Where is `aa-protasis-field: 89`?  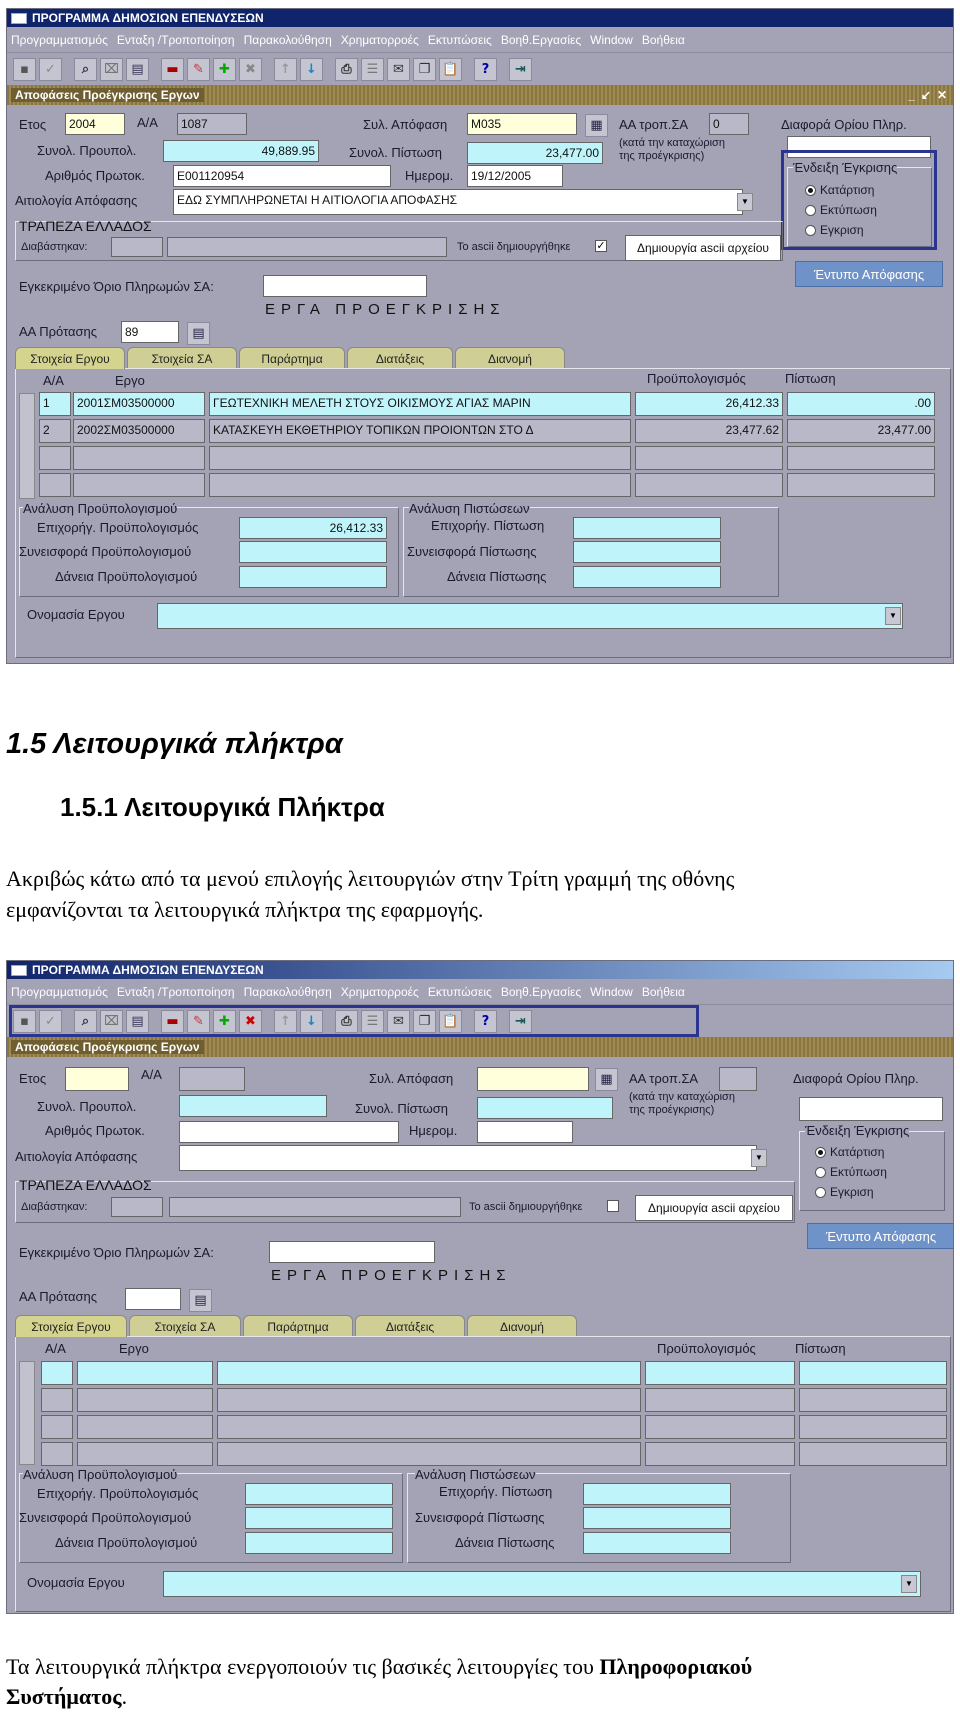 aa-protasis-field: 89 is located at coordinates (150, 332).